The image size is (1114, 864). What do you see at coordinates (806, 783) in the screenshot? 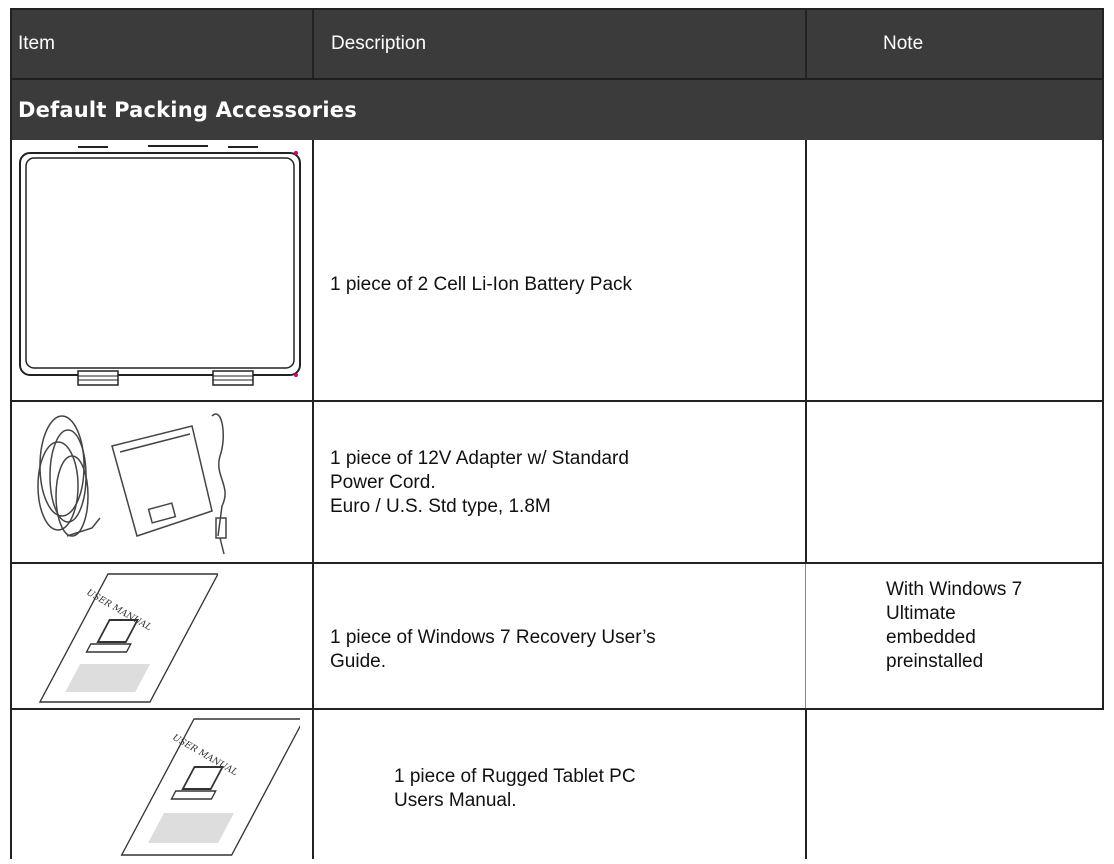
I see `column-divider-2-lower` at bounding box center [806, 783].